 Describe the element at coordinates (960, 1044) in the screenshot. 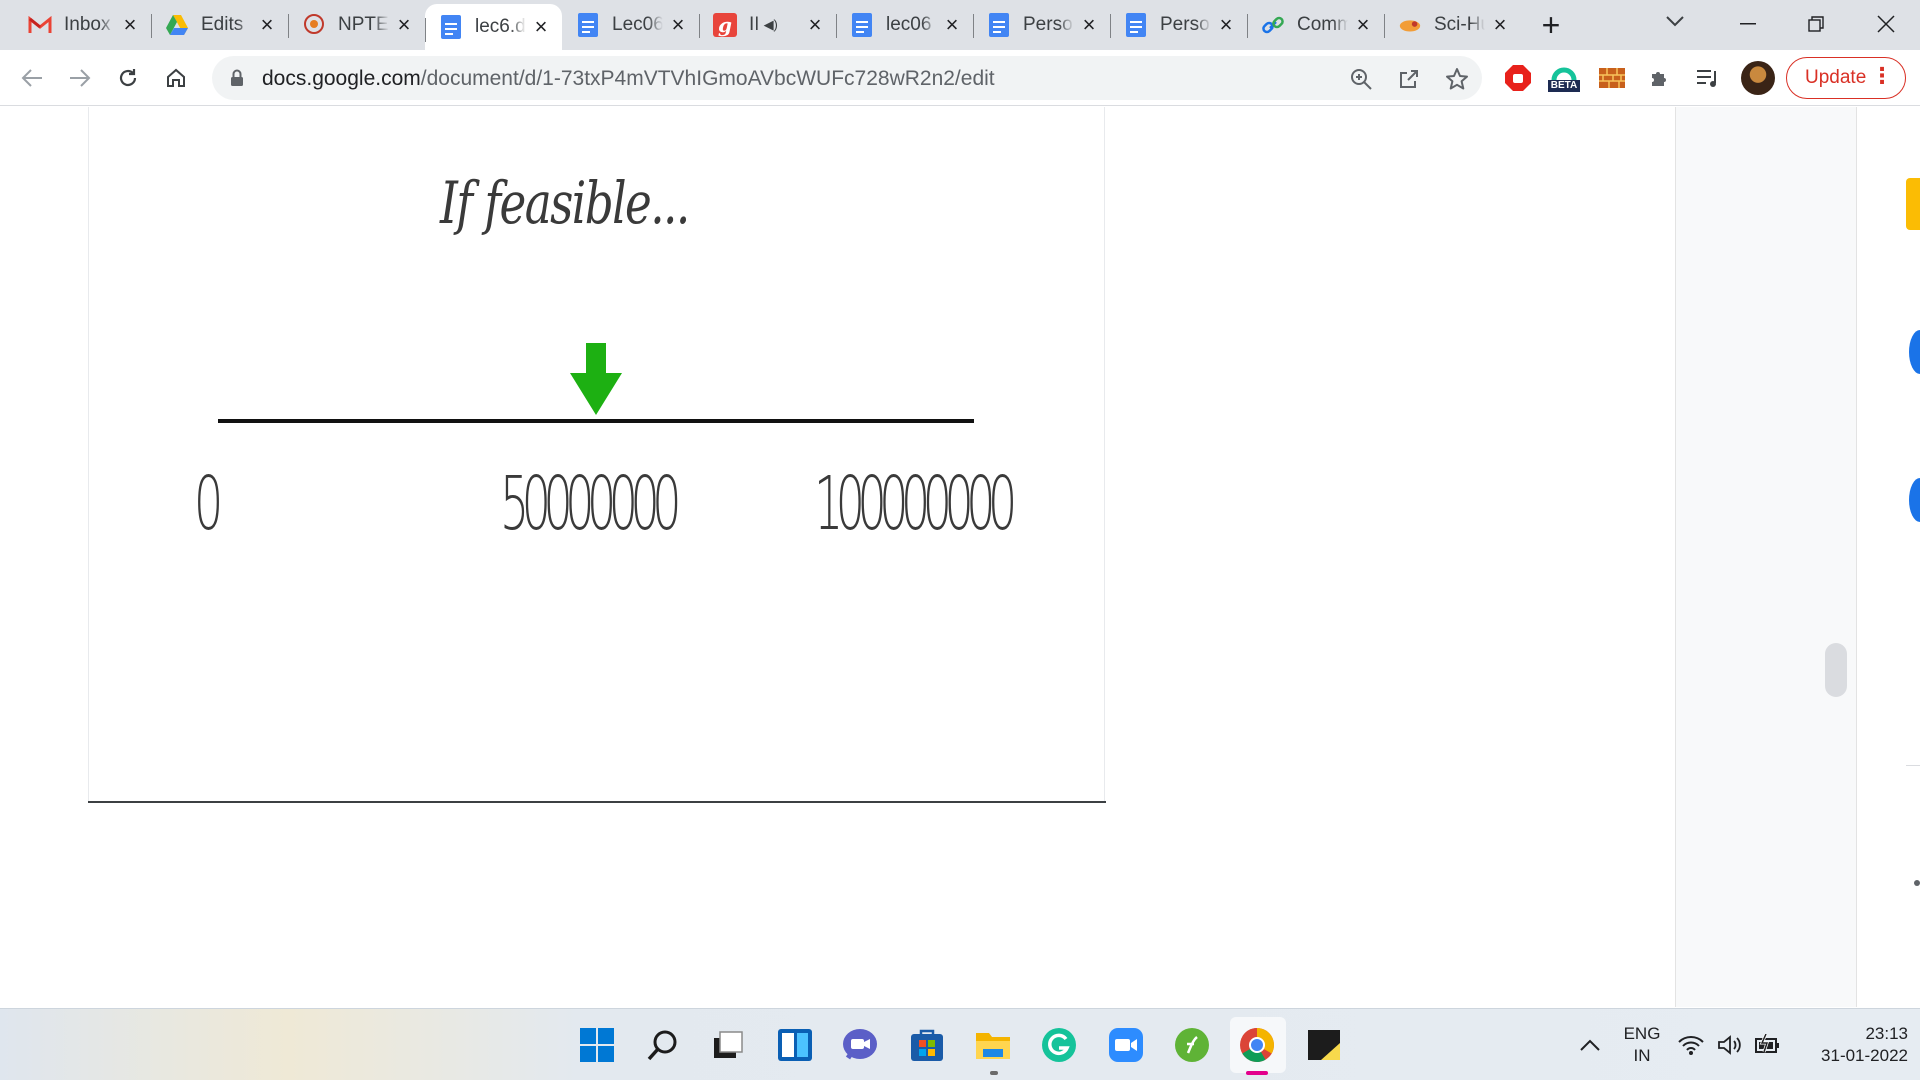

I see `windows-taskbar: ENG IN 23:13 31-01-2022` at that location.